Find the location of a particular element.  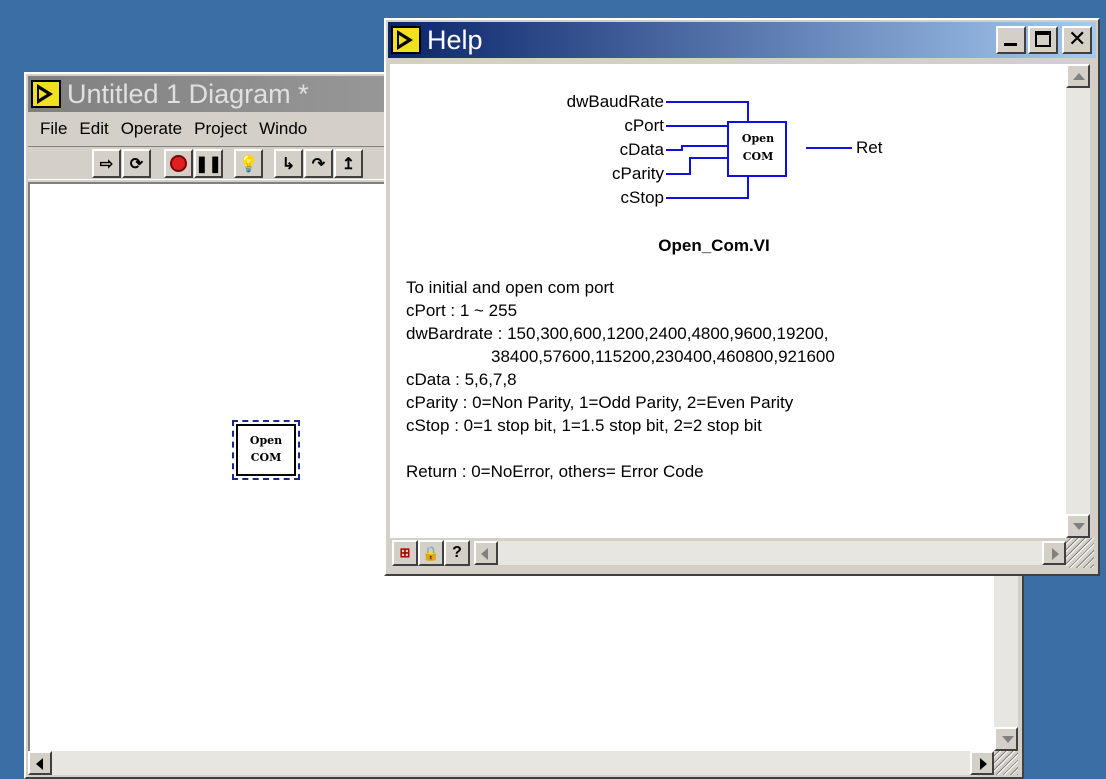

stop-icon is located at coordinates (178, 163).